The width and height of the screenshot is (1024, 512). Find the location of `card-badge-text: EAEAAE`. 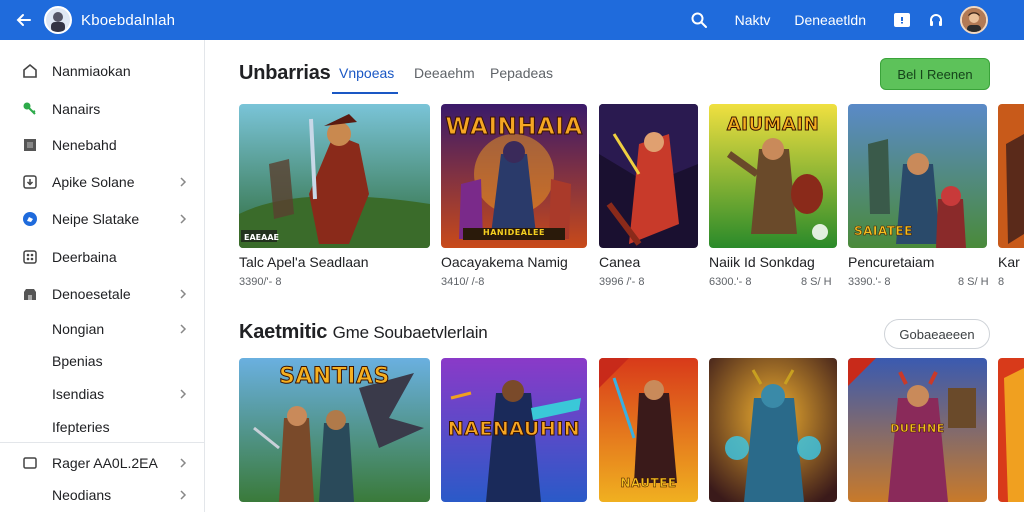

card-badge-text: EAEAAE is located at coordinates (261, 237).